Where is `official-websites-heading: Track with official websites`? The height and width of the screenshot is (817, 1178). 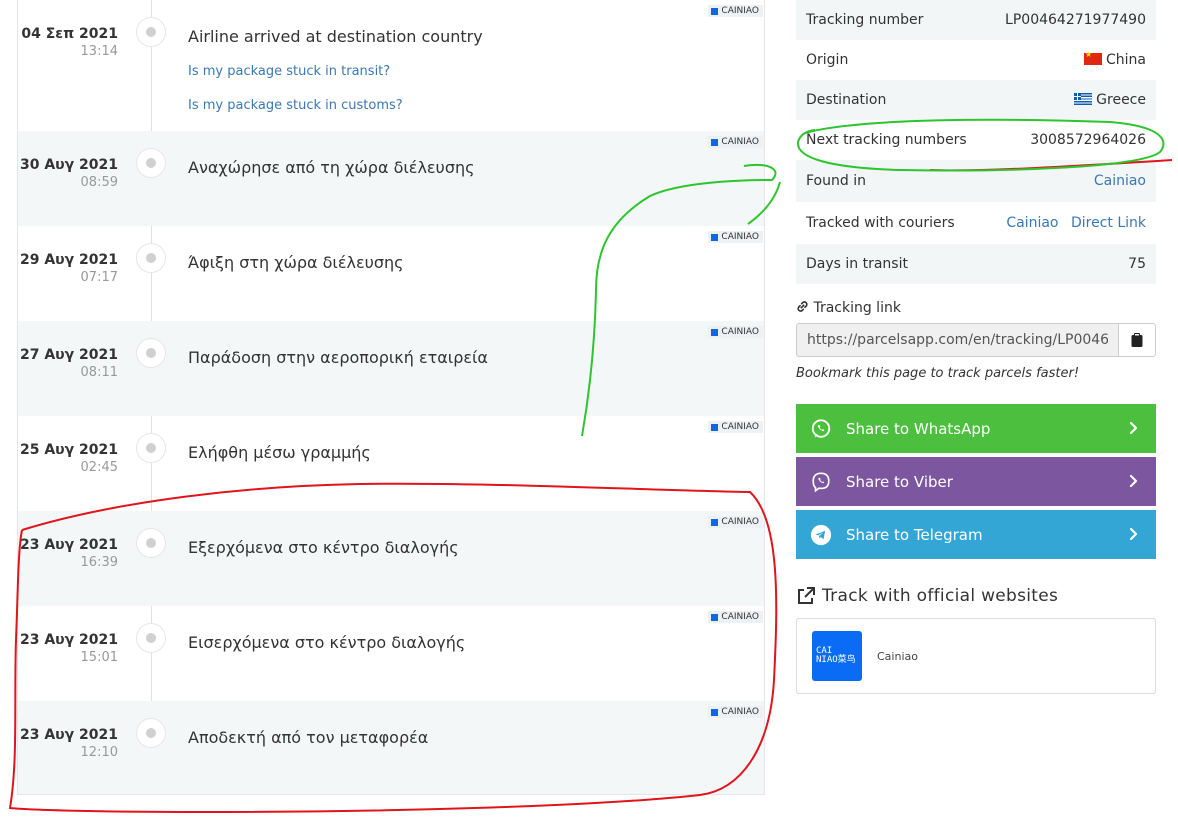
official-websites-heading: Track with official websites is located at coordinates (927, 596).